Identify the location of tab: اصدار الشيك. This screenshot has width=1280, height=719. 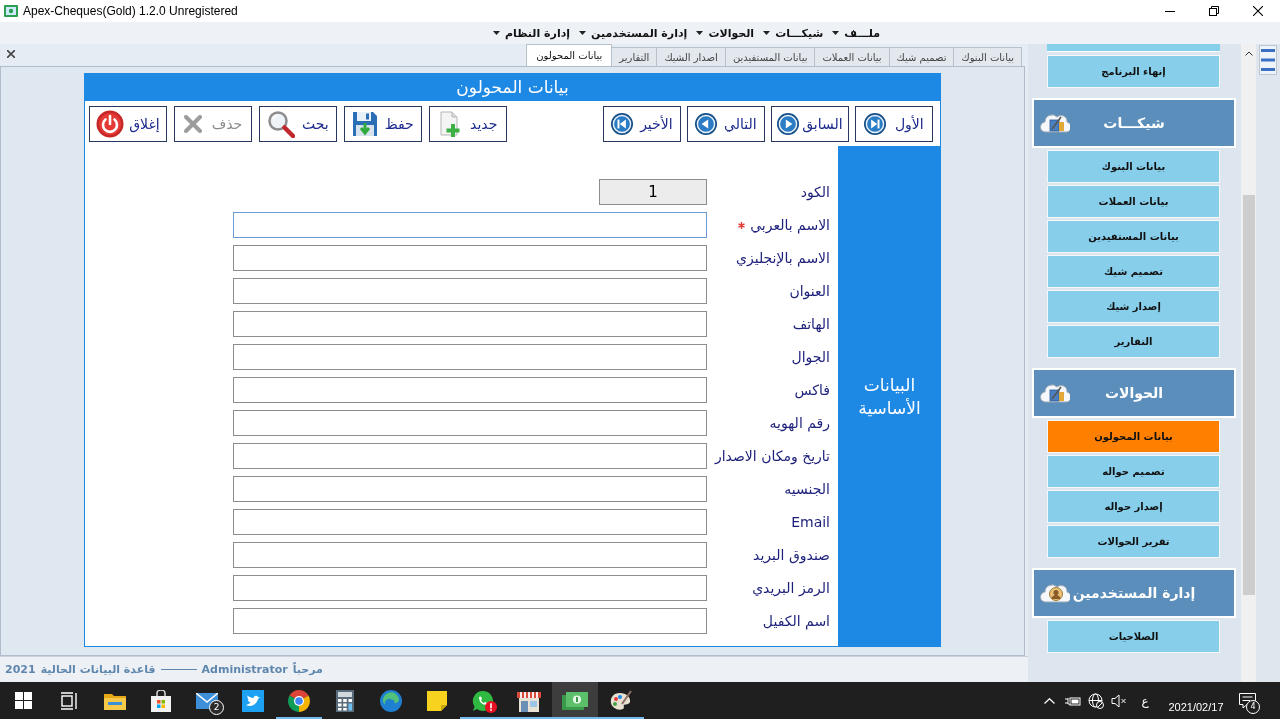
(691, 56).